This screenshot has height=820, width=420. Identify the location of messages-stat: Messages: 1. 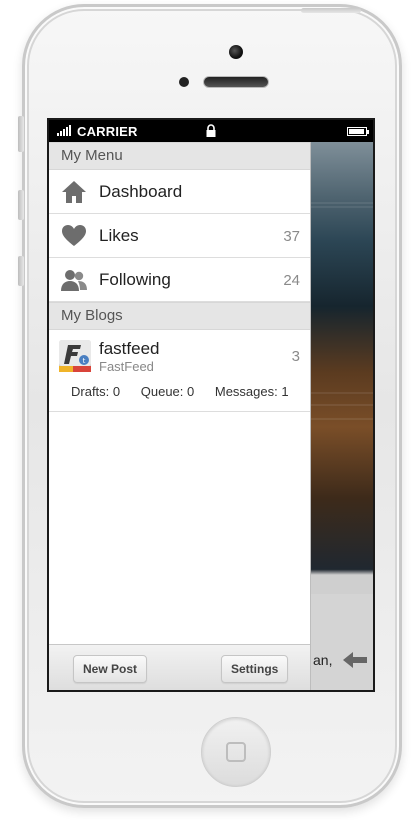
(252, 391).